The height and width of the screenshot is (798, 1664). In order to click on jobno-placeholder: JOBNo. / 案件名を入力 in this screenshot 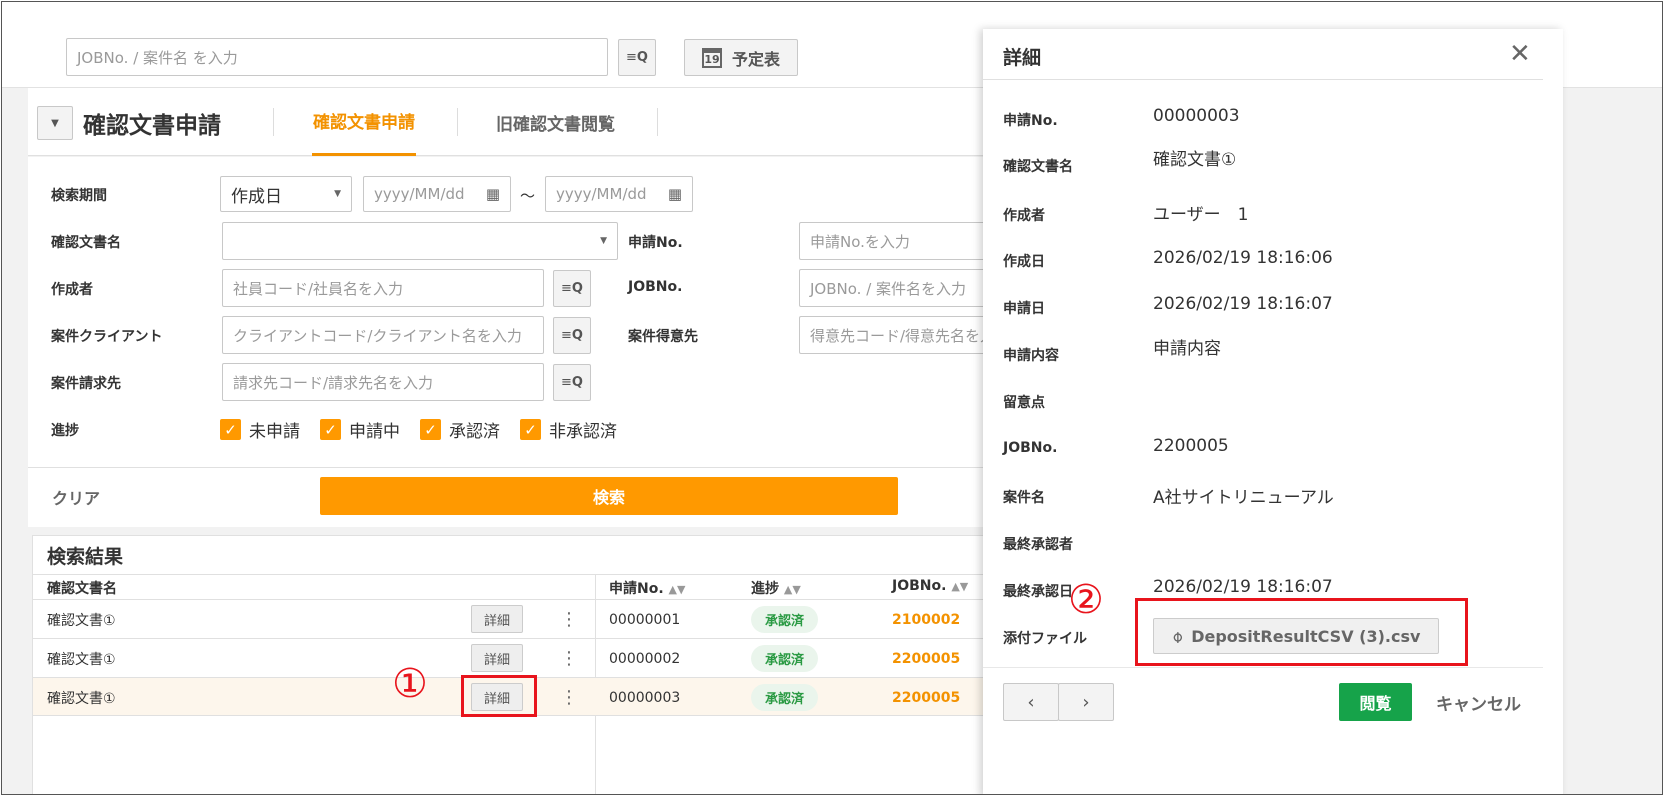, I will do `click(888, 288)`.